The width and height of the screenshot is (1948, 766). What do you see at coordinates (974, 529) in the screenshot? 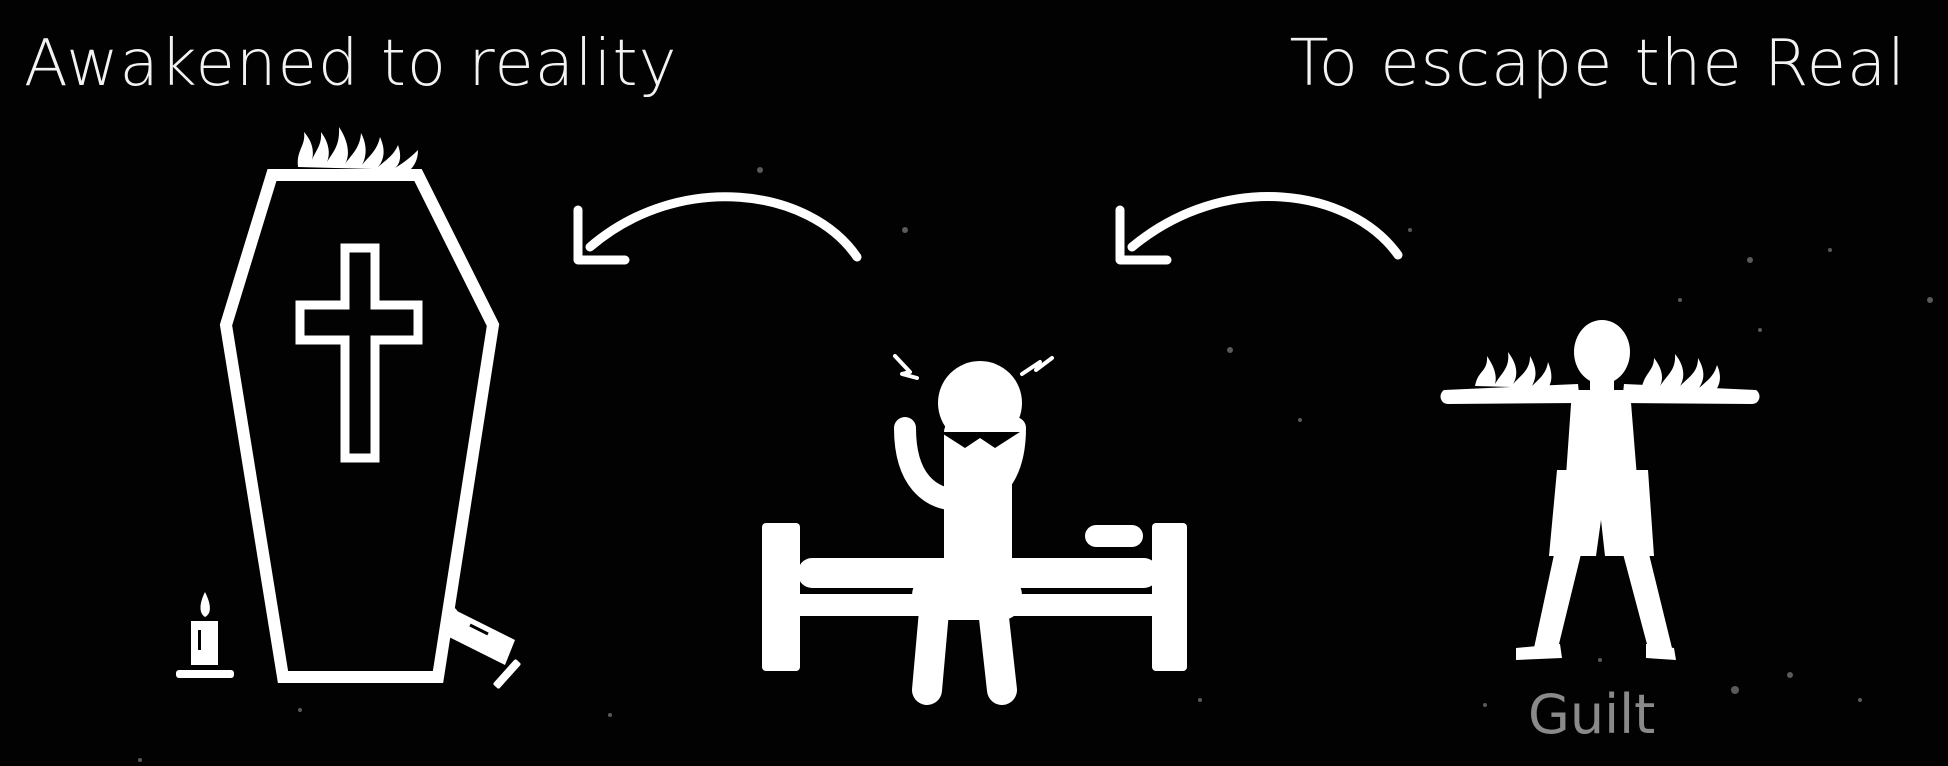
I see `distressed-person-on-bed-icon` at bounding box center [974, 529].